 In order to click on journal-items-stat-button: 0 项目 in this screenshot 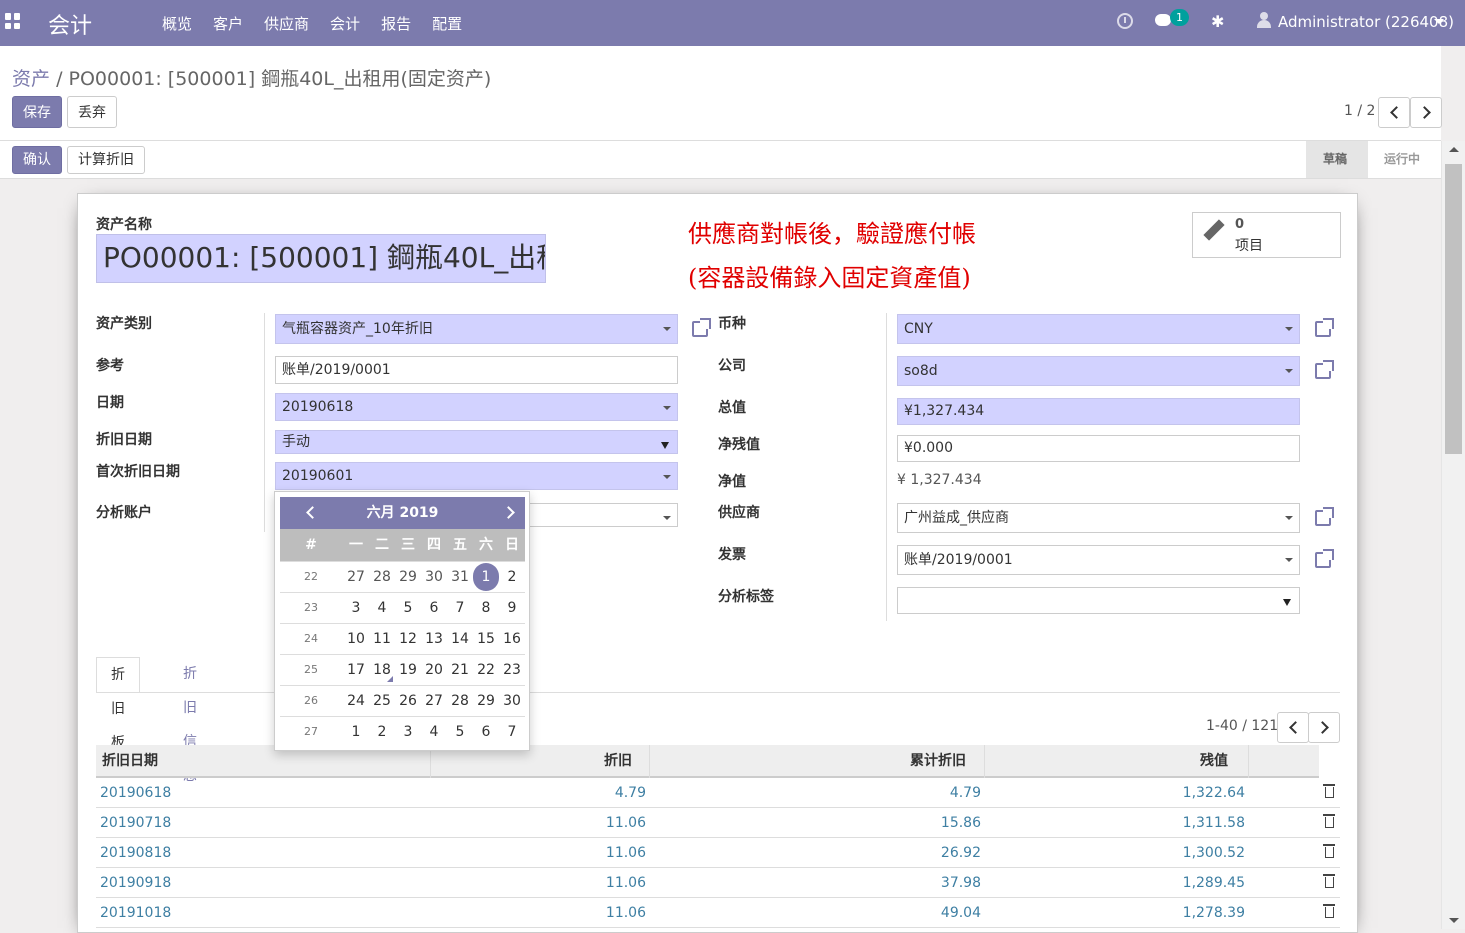, I will do `click(1266, 235)`.